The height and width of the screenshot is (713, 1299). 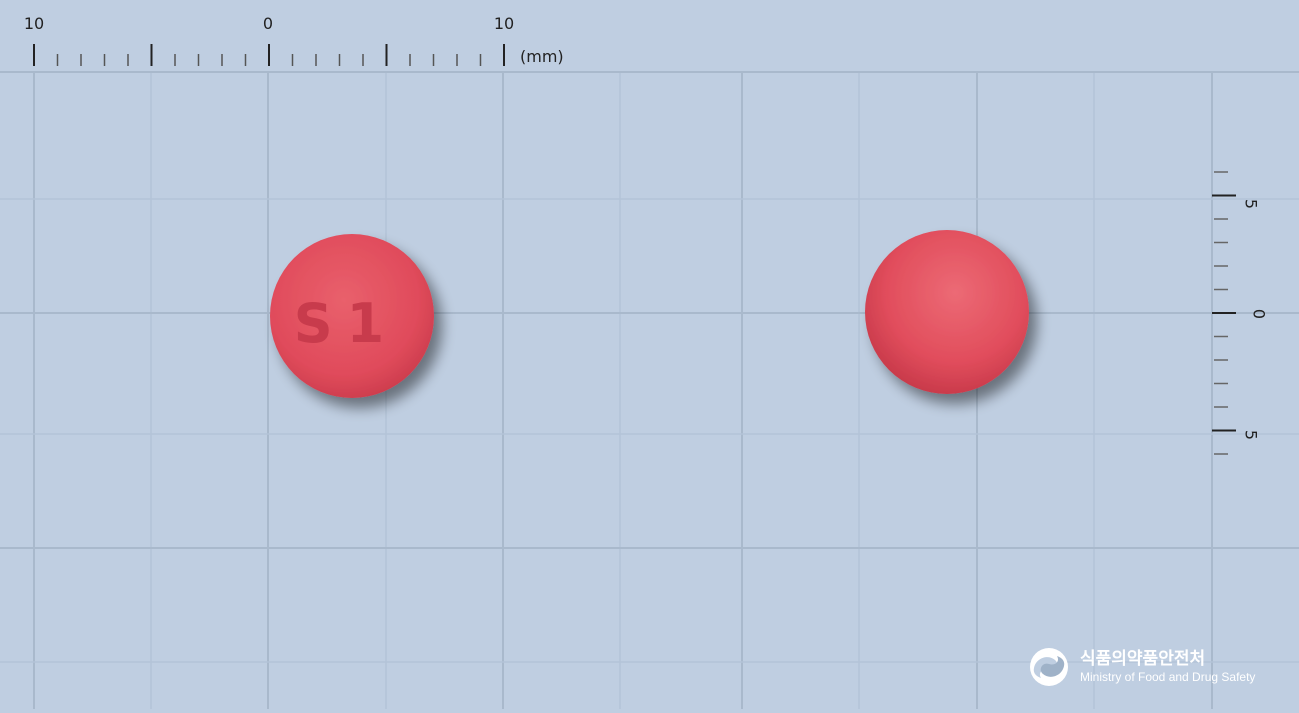 I want to click on top-ruler-label-left: 10, so click(x=34, y=23).